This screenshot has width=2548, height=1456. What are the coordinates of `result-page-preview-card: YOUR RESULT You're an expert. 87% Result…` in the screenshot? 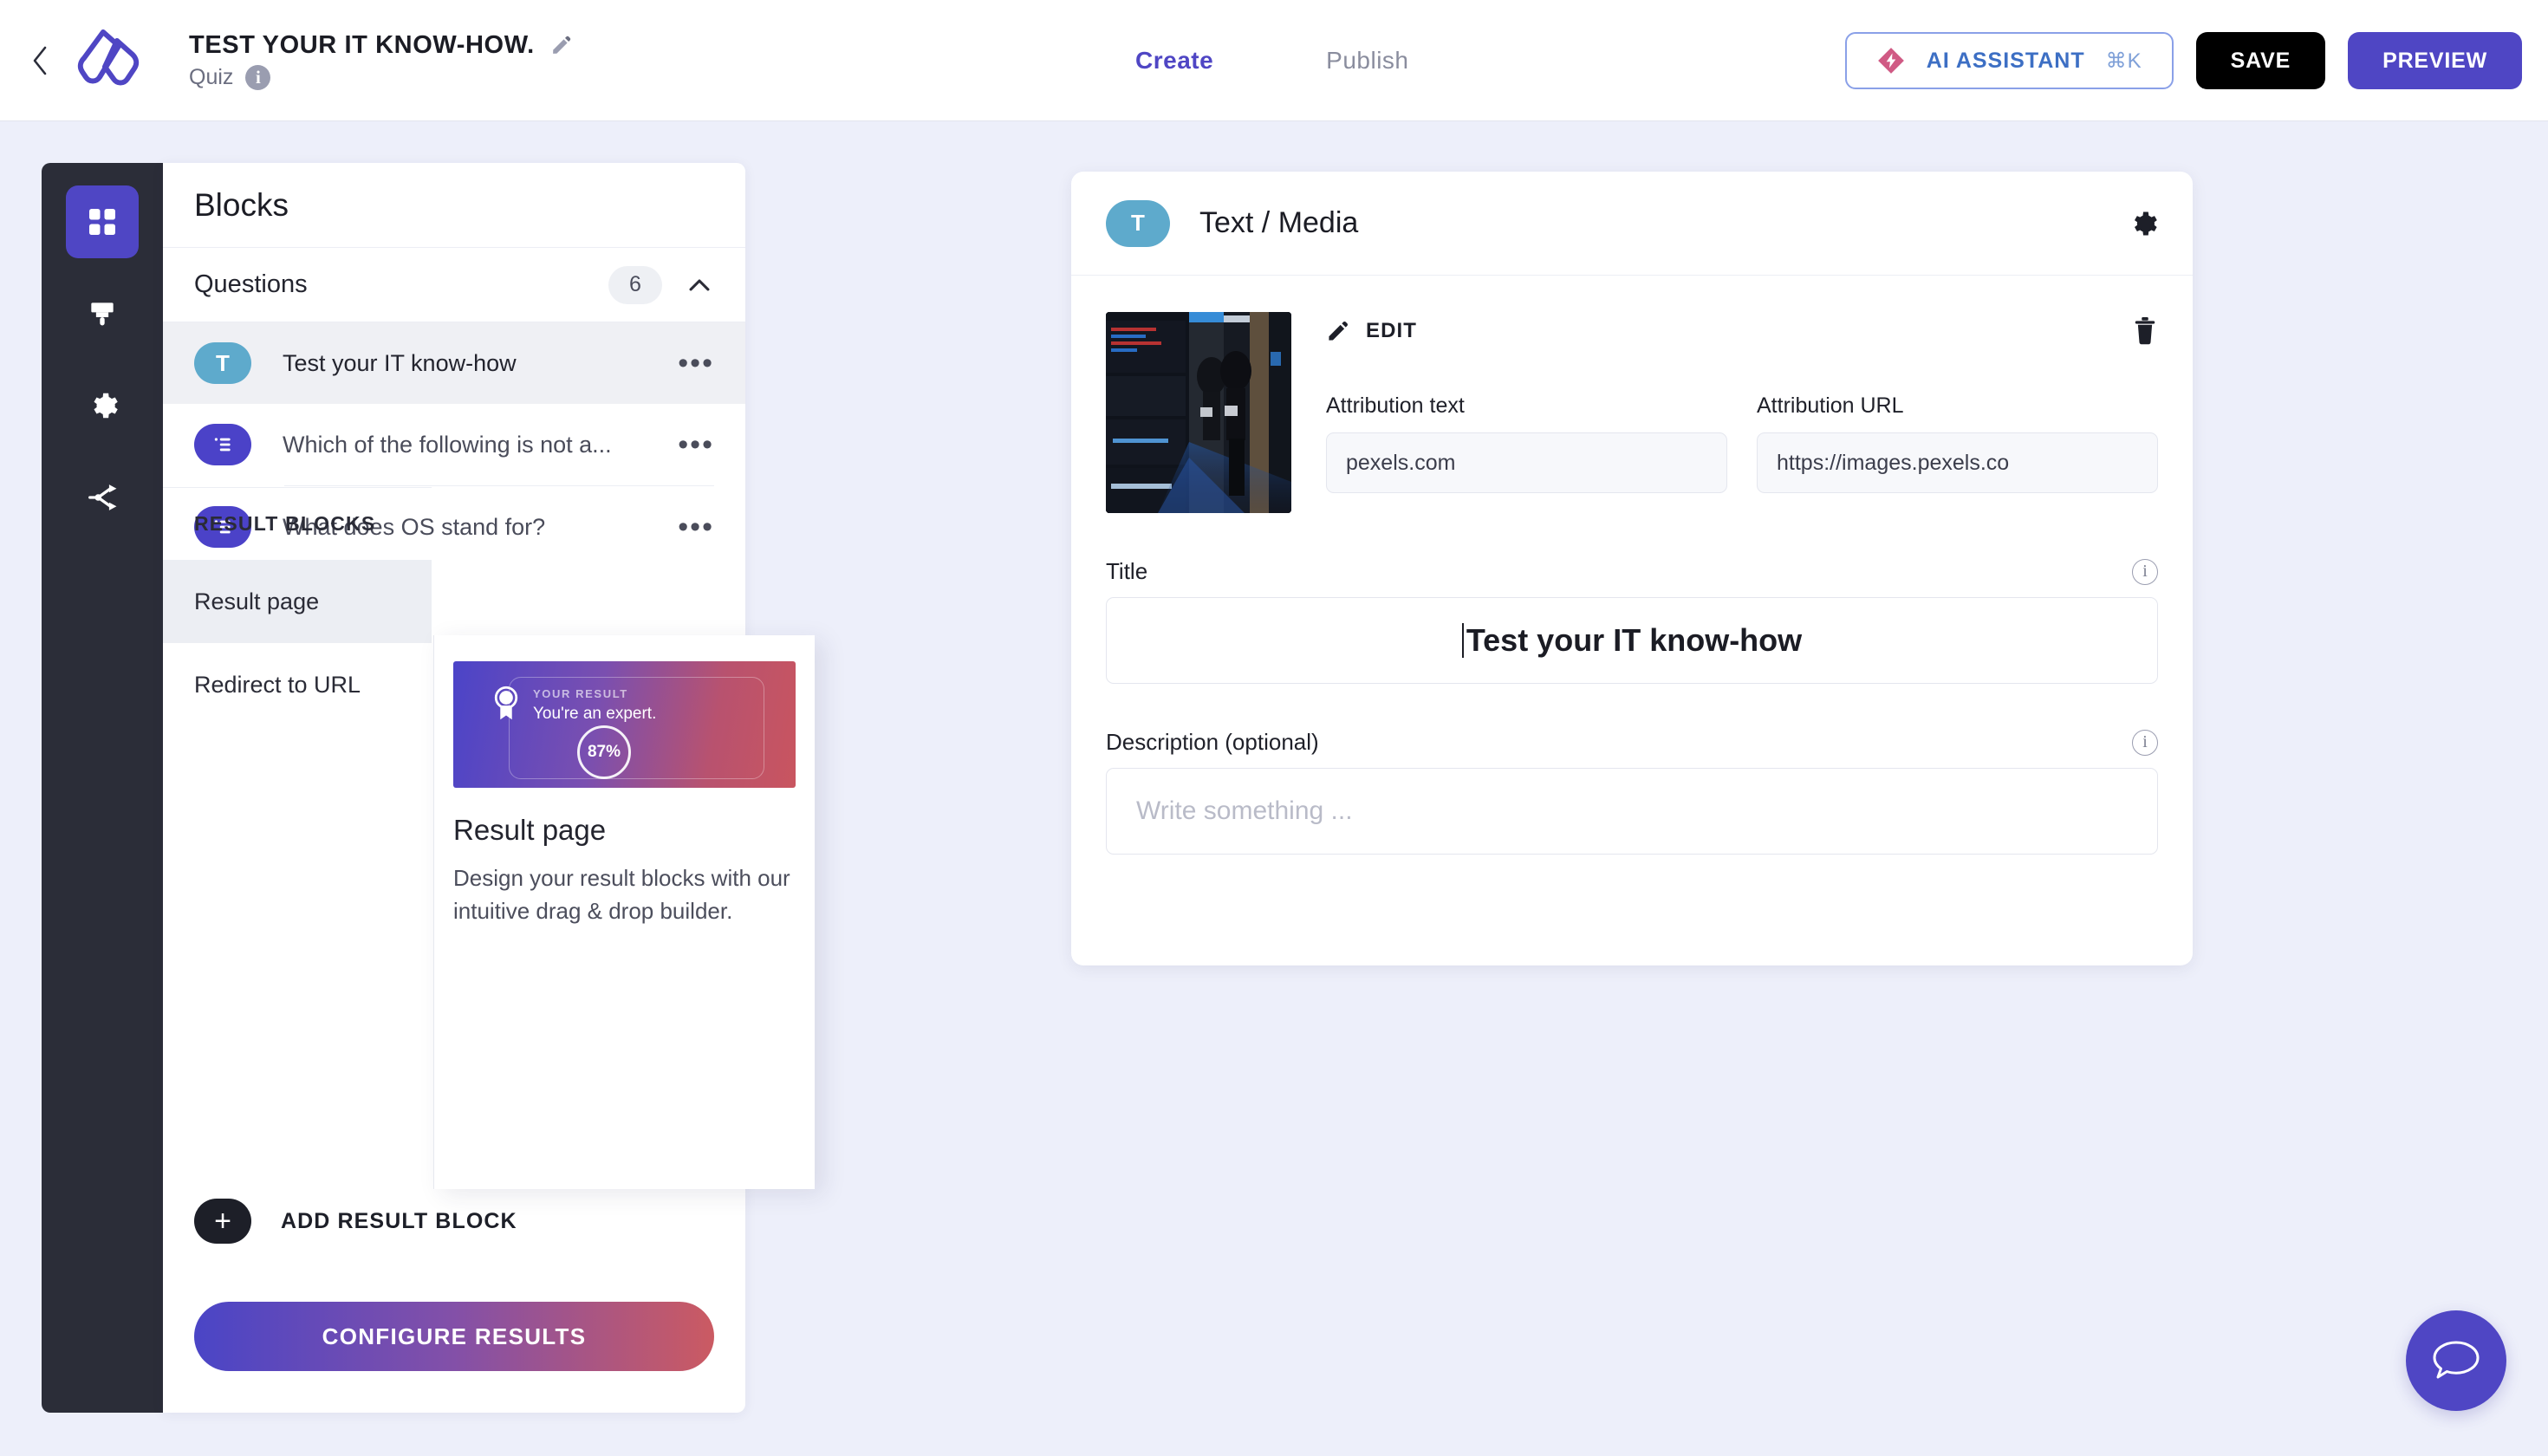 It's located at (624, 912).